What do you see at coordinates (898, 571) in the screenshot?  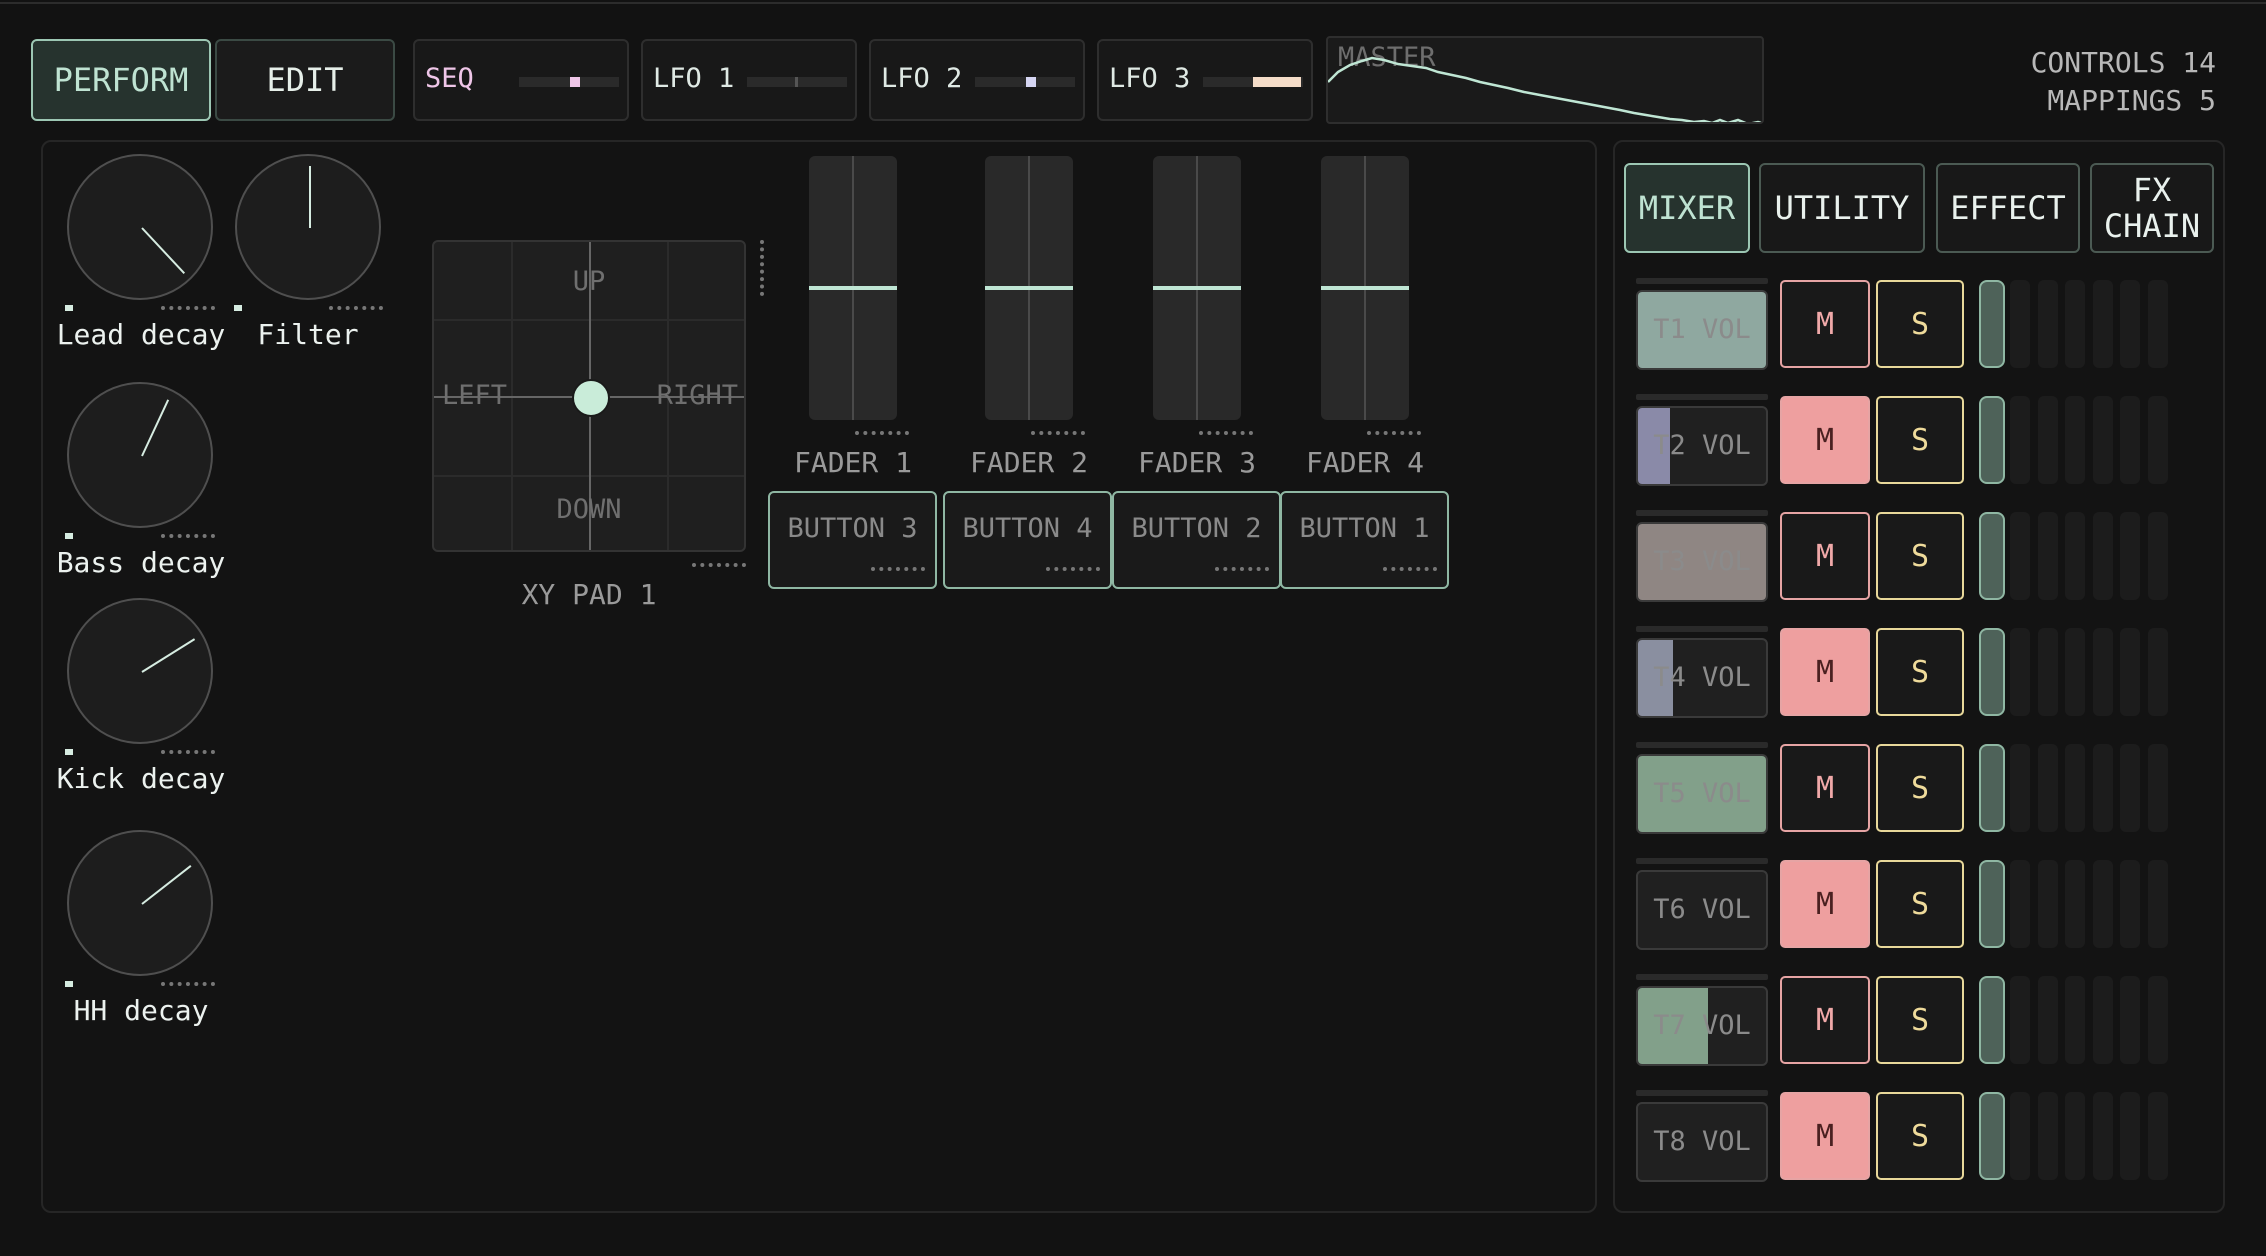 I see `button-3-range` at bounding box center [898, 571].